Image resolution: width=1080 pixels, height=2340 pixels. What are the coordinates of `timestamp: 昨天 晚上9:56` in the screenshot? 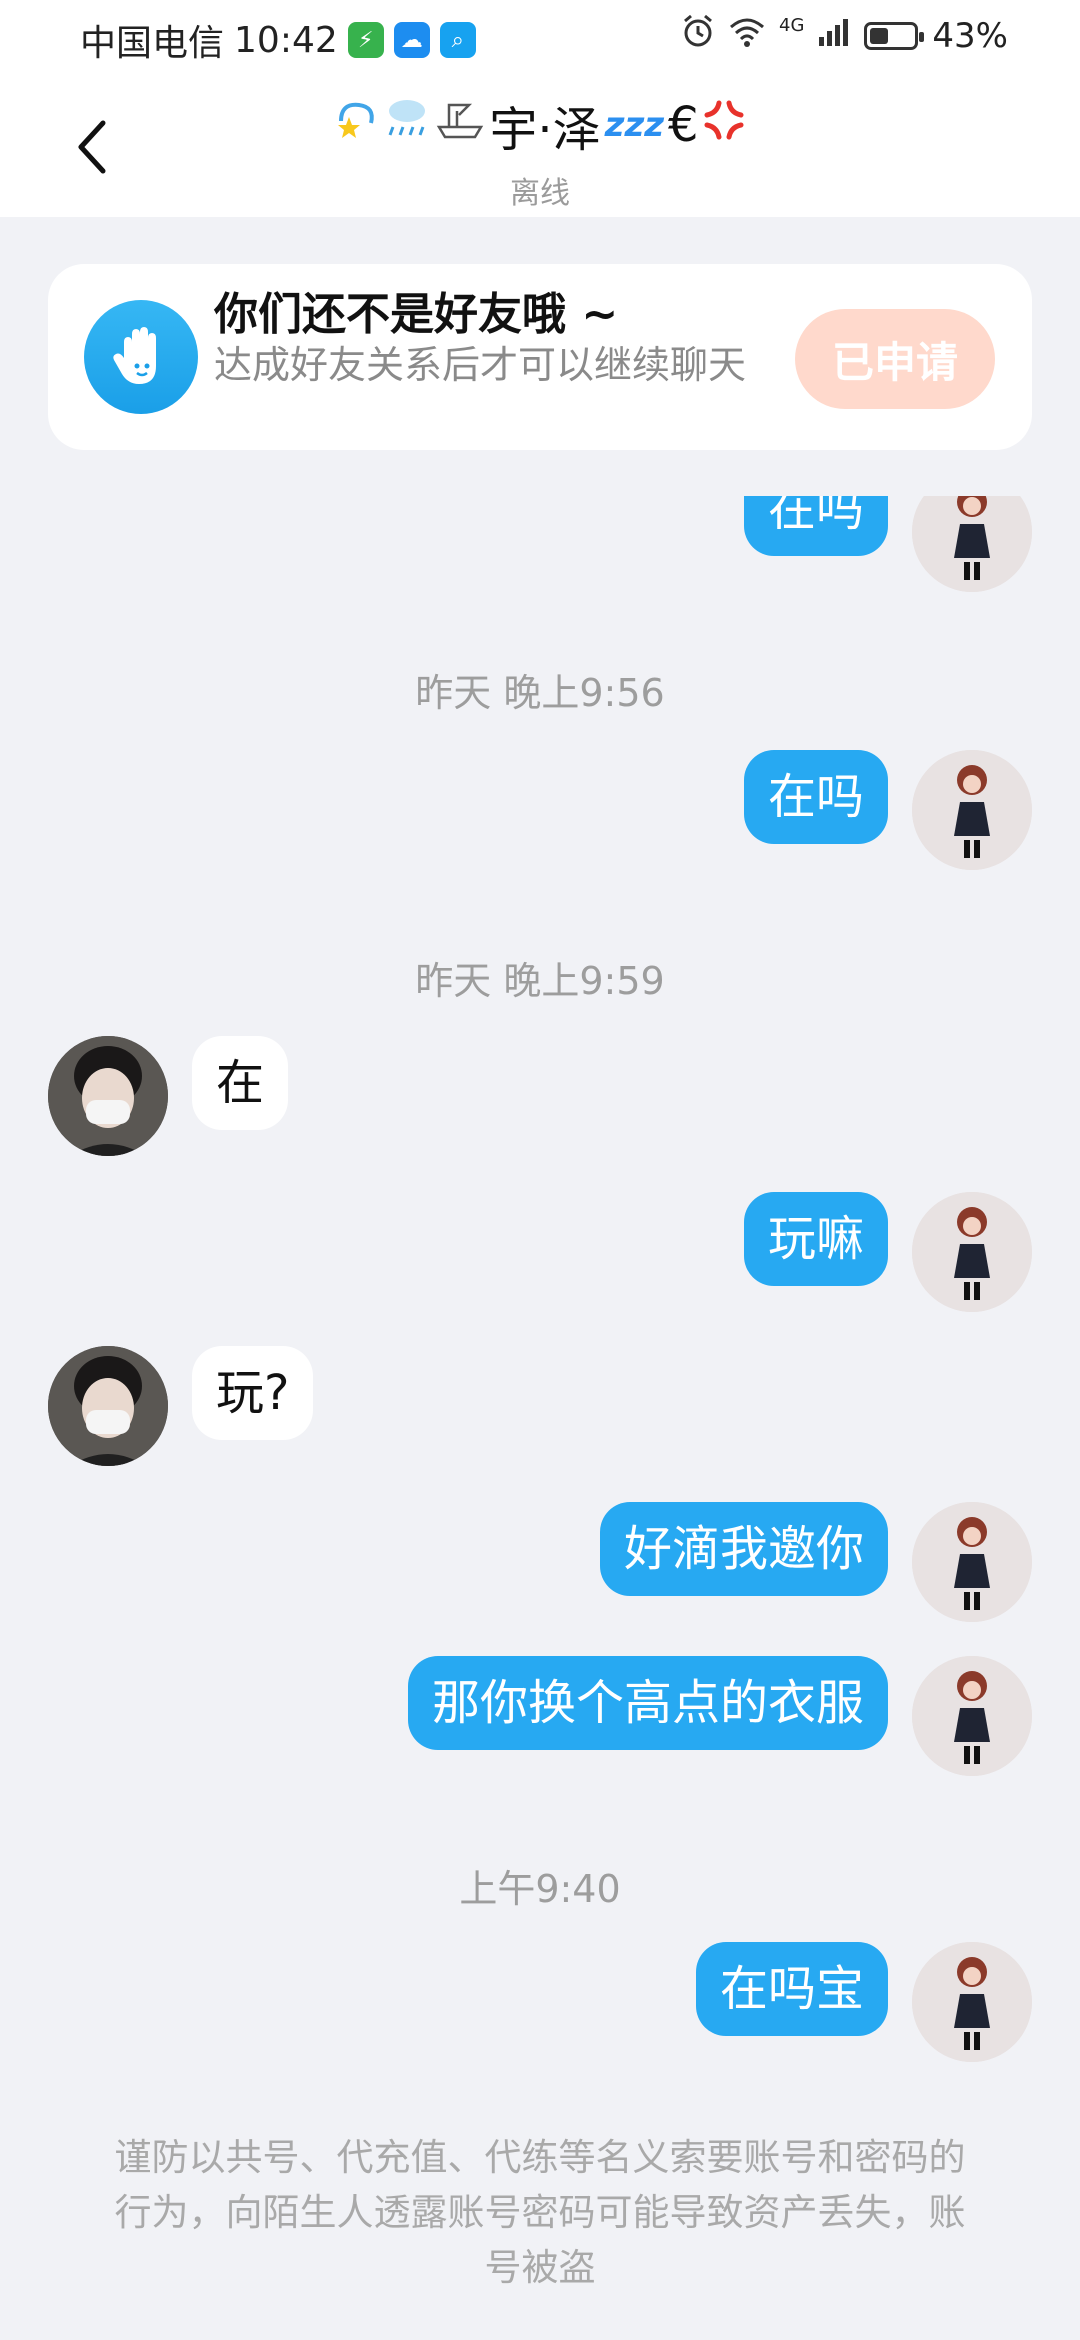 It's located at (540, 693).